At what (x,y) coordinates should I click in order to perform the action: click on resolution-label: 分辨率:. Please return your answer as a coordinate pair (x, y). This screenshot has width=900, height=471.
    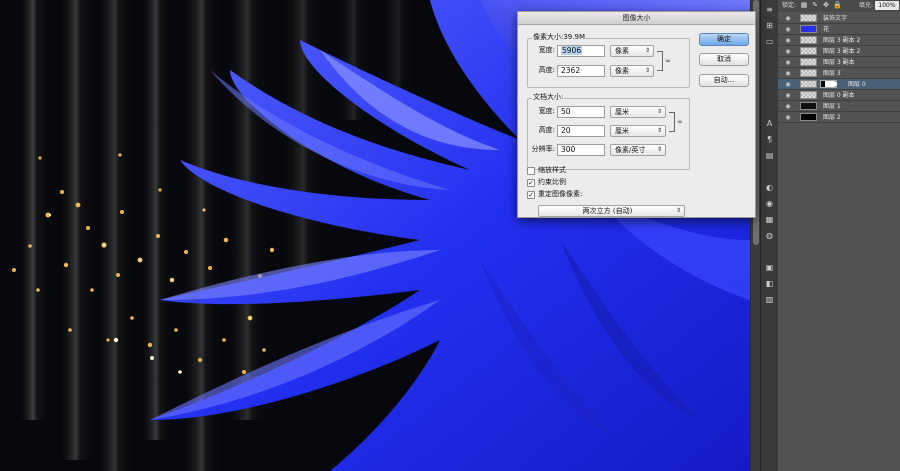
    Looking at the image, I should click on (543, 149).